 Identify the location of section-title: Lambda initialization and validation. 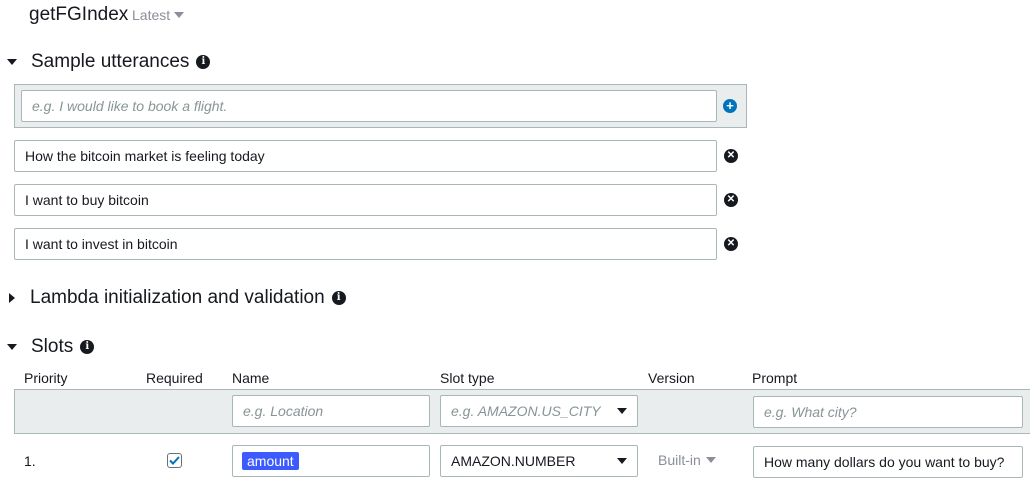
(177, 297).